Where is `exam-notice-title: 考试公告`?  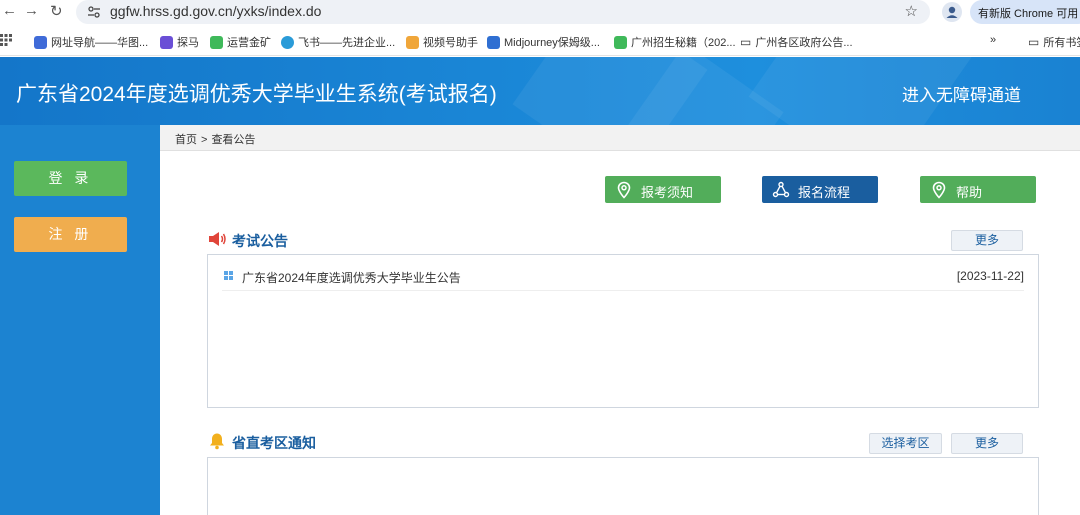 exam-notice-title: 考试公告 is located at coordinates (260, 241).